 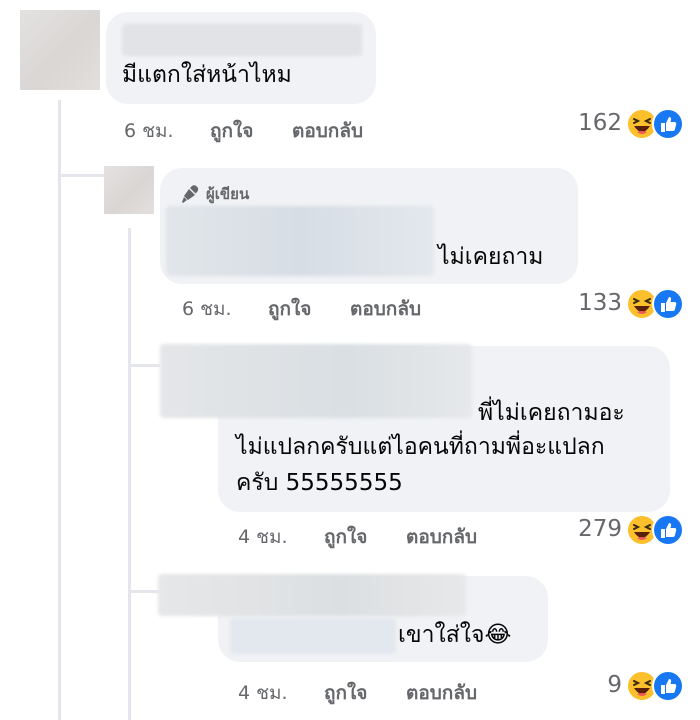 What do you see at coordinates (59, 410) in the screenshot?
I see `thread-line-main` at bounding box center [59, 410].